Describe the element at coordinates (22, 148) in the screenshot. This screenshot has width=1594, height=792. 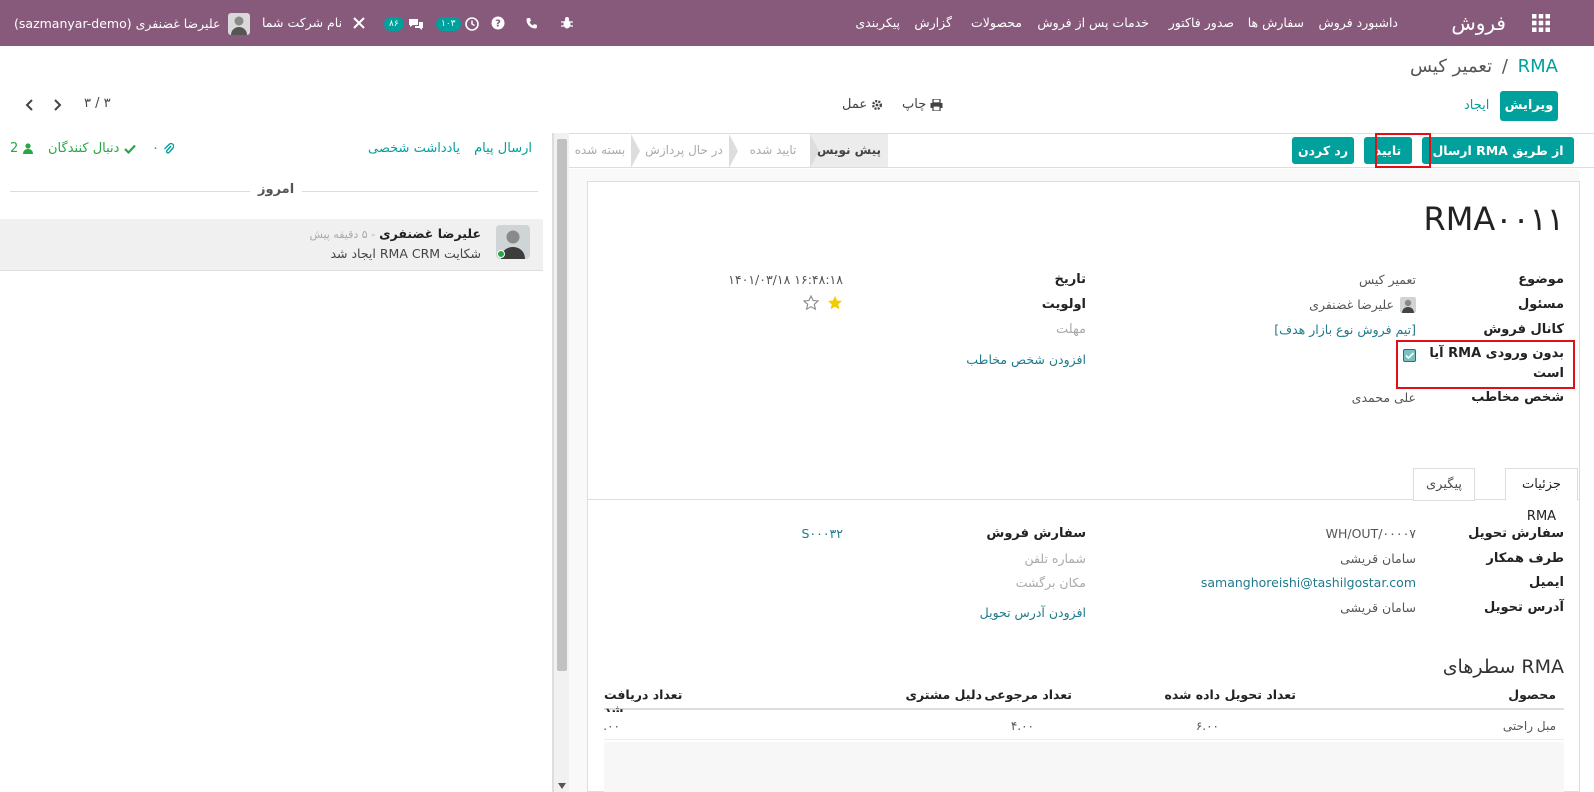
I see `followers-button: 2` at that location.